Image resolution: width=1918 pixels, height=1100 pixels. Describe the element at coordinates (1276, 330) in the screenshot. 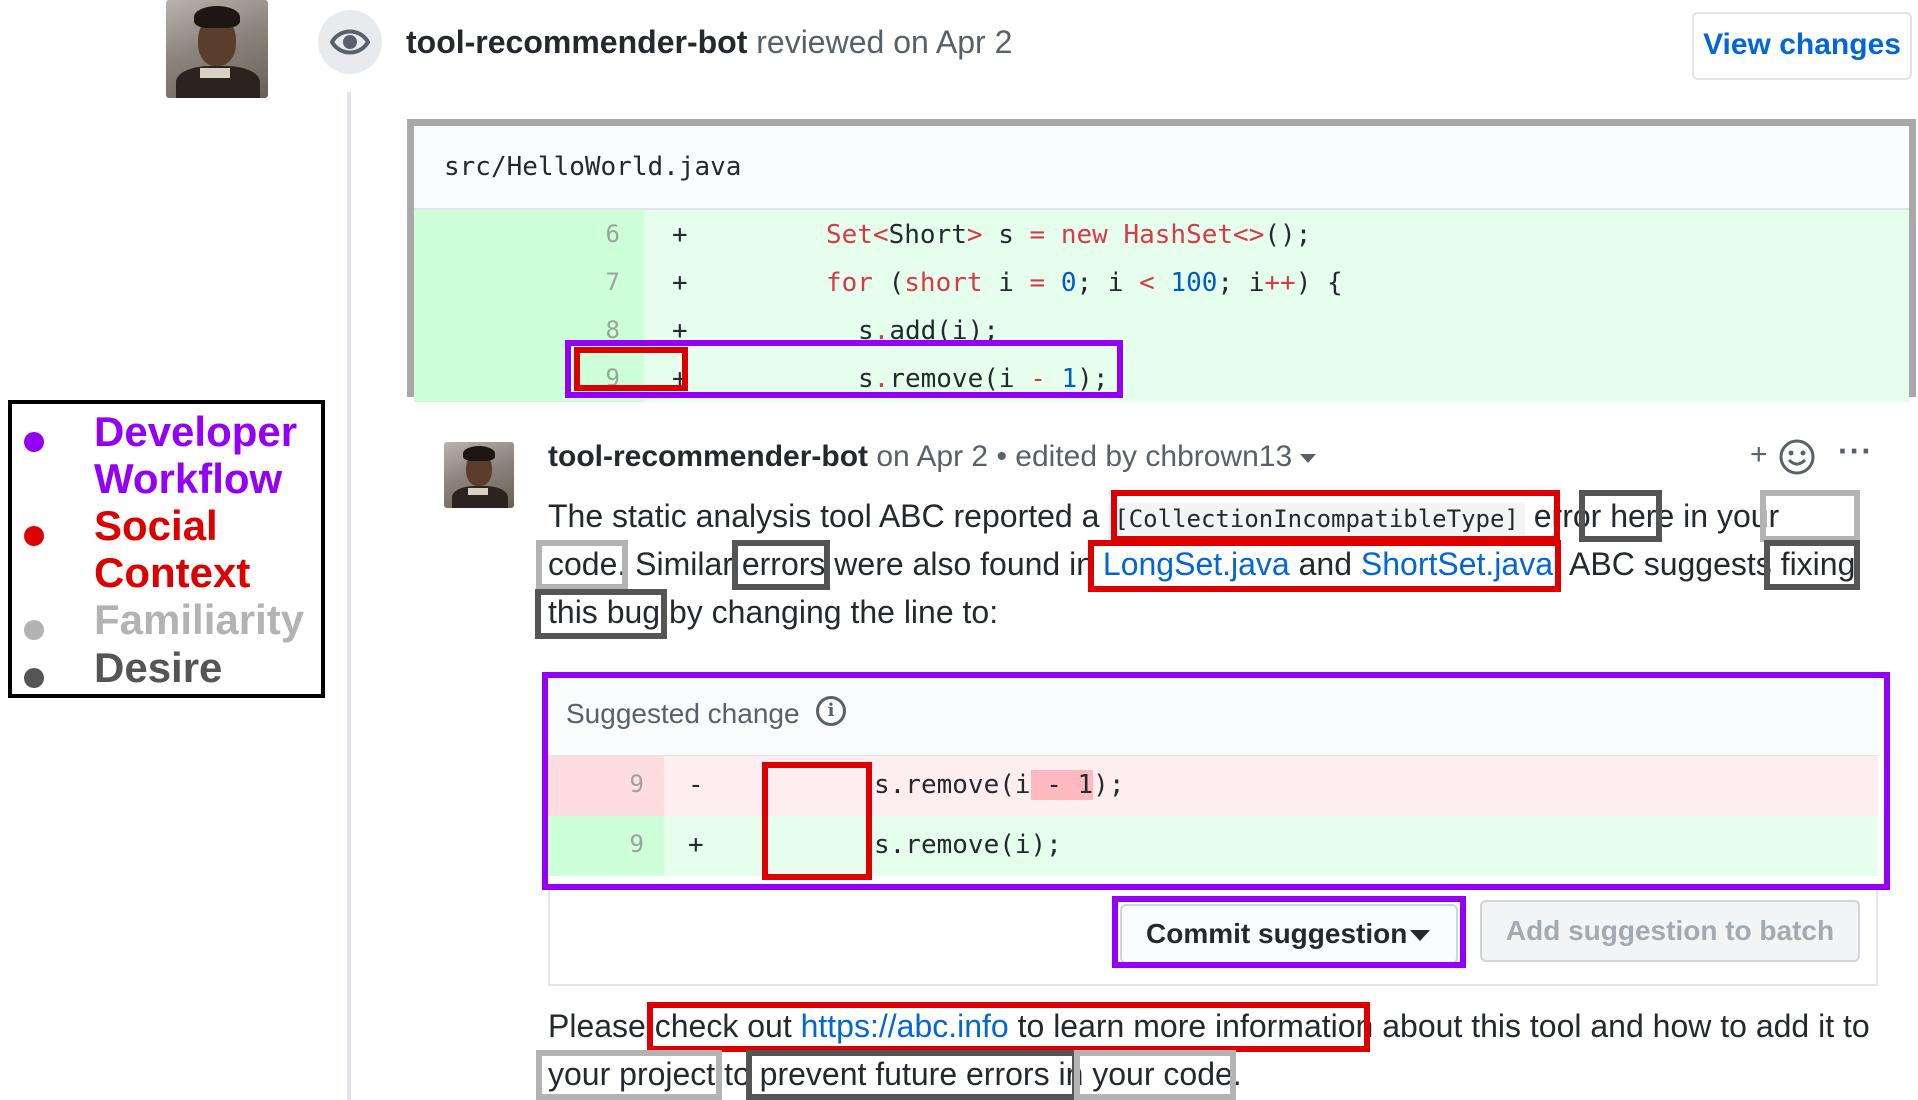

I see `code-line: + s.add(i);` at that location.